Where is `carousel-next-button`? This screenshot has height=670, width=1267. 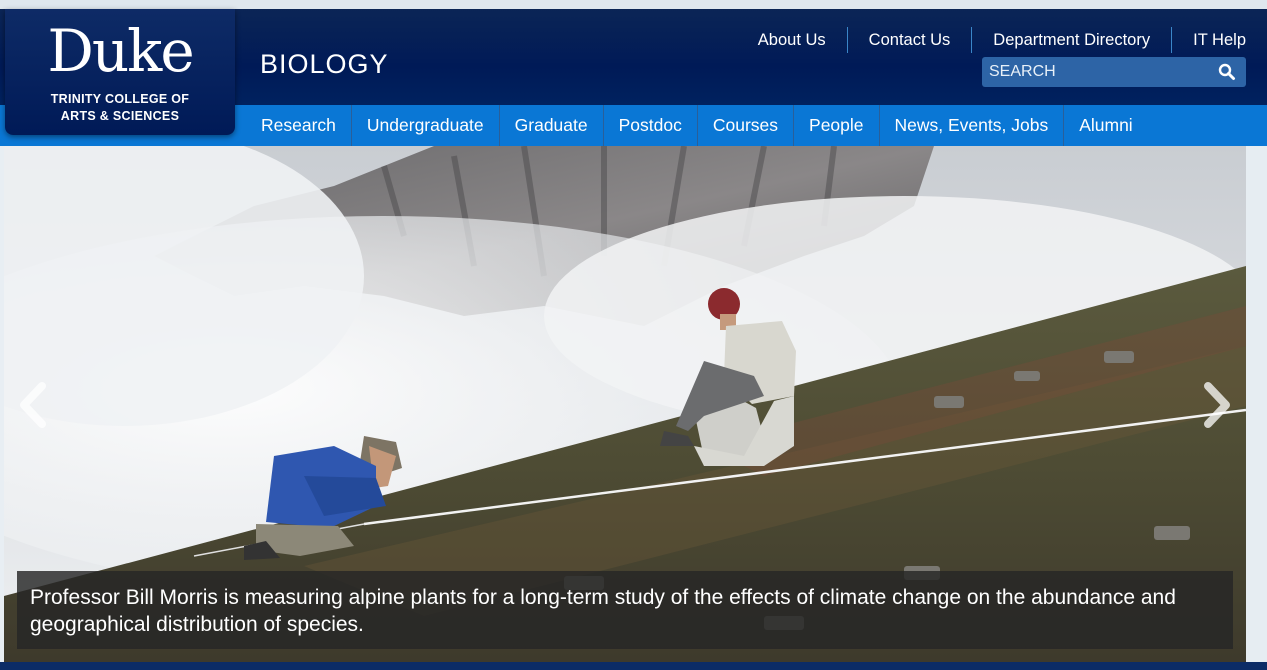 carousel-next-button is located at coordinates (1216, 405).